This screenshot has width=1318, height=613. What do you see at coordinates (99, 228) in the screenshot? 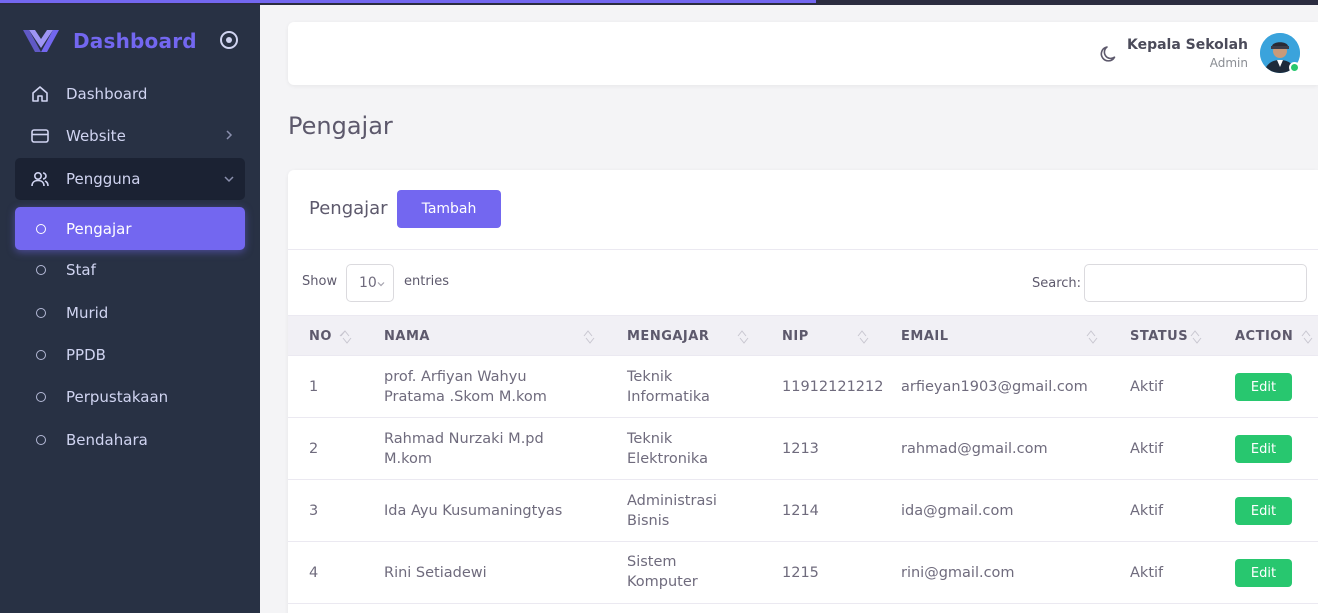
I see `sidebar-subitem-label: Pengajar` at bounding box center [99, 228].